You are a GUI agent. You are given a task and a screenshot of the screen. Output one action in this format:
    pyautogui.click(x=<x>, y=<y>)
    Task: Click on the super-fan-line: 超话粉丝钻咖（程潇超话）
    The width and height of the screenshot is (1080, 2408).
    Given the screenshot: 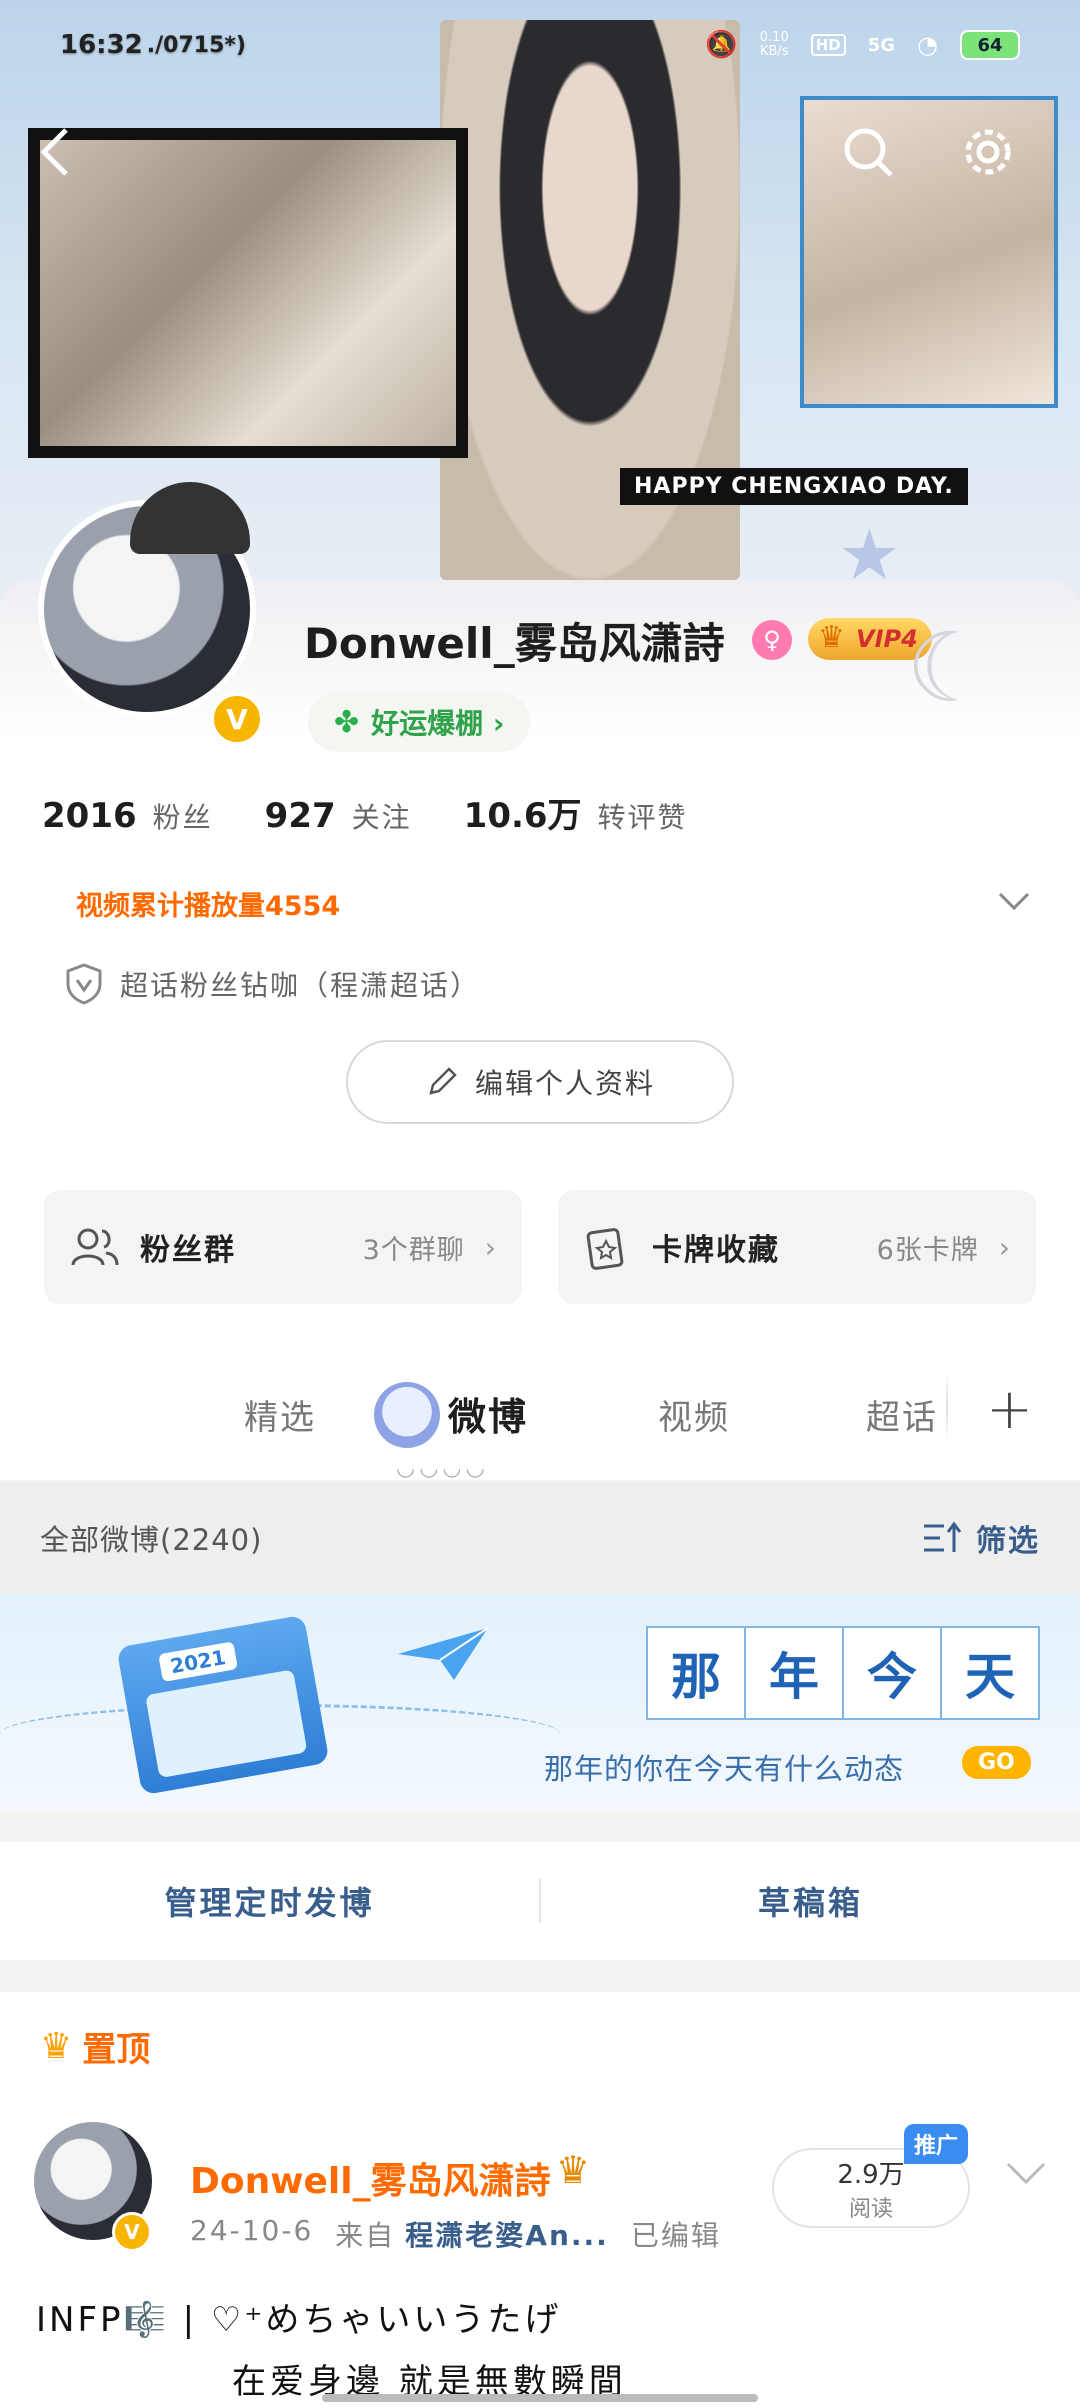 What is the action you would take?
    pyautogui.click(x=272, y=984)
    